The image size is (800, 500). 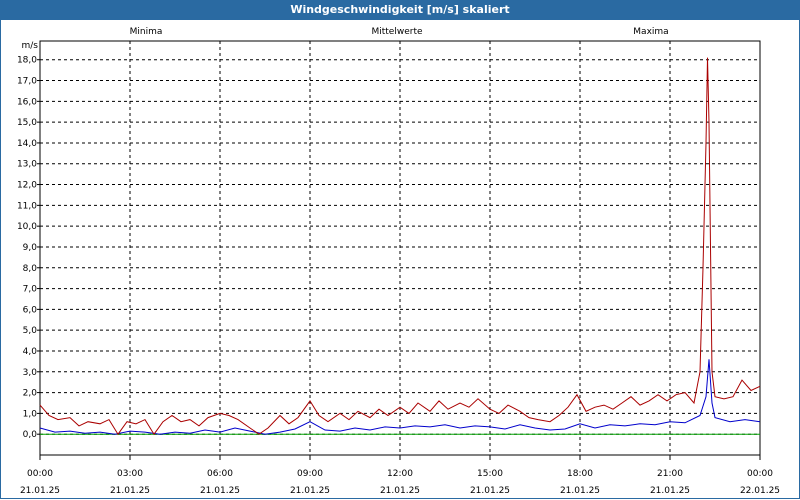 What do you see at coordinates (27, 61) in the screenshot?
I see `y-tick-label: 18,0` at bounding box center [27, 61].